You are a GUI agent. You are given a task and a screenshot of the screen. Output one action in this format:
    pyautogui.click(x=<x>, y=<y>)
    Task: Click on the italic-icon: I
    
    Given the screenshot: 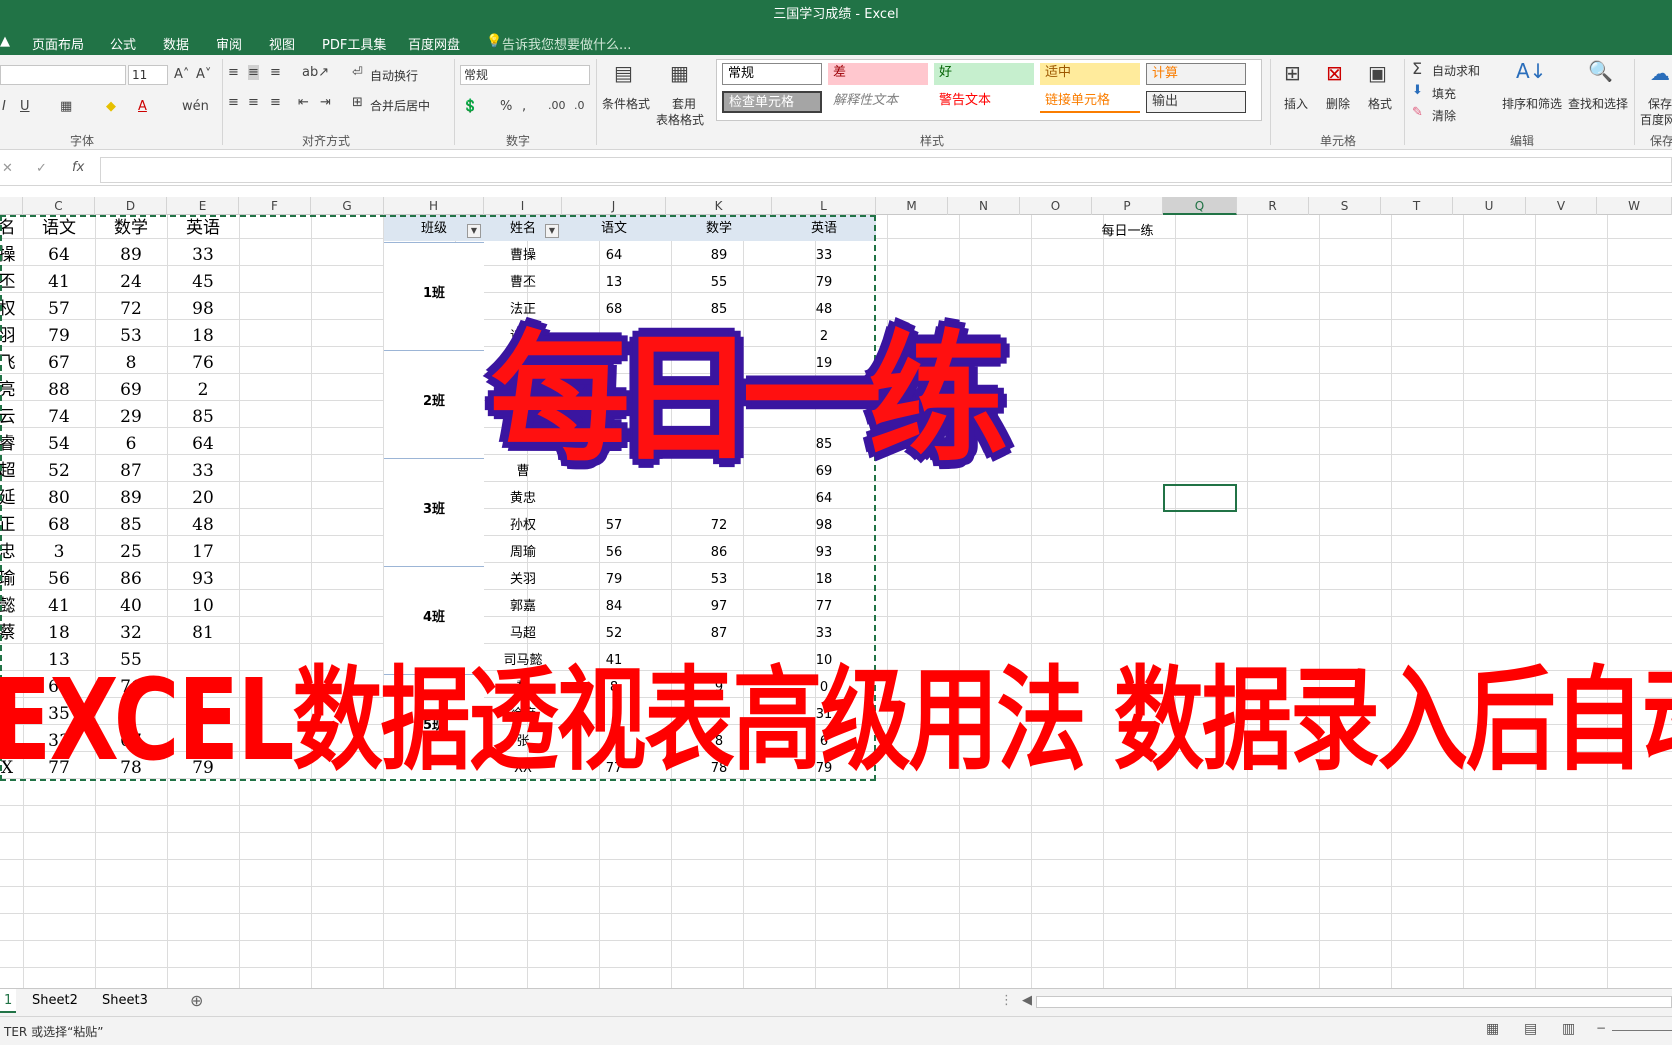 What is the action you would take?
    pyautogui.click(x=4, y=106)
    